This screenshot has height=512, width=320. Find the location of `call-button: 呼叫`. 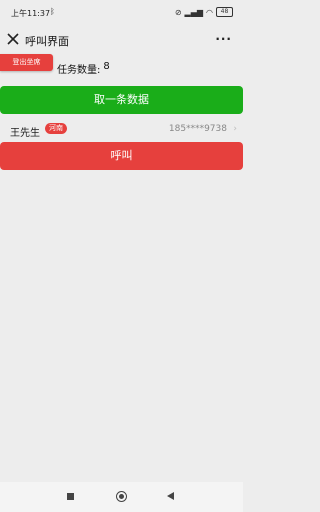

call-button: 呼叫 is located at coordinates (121, 156).